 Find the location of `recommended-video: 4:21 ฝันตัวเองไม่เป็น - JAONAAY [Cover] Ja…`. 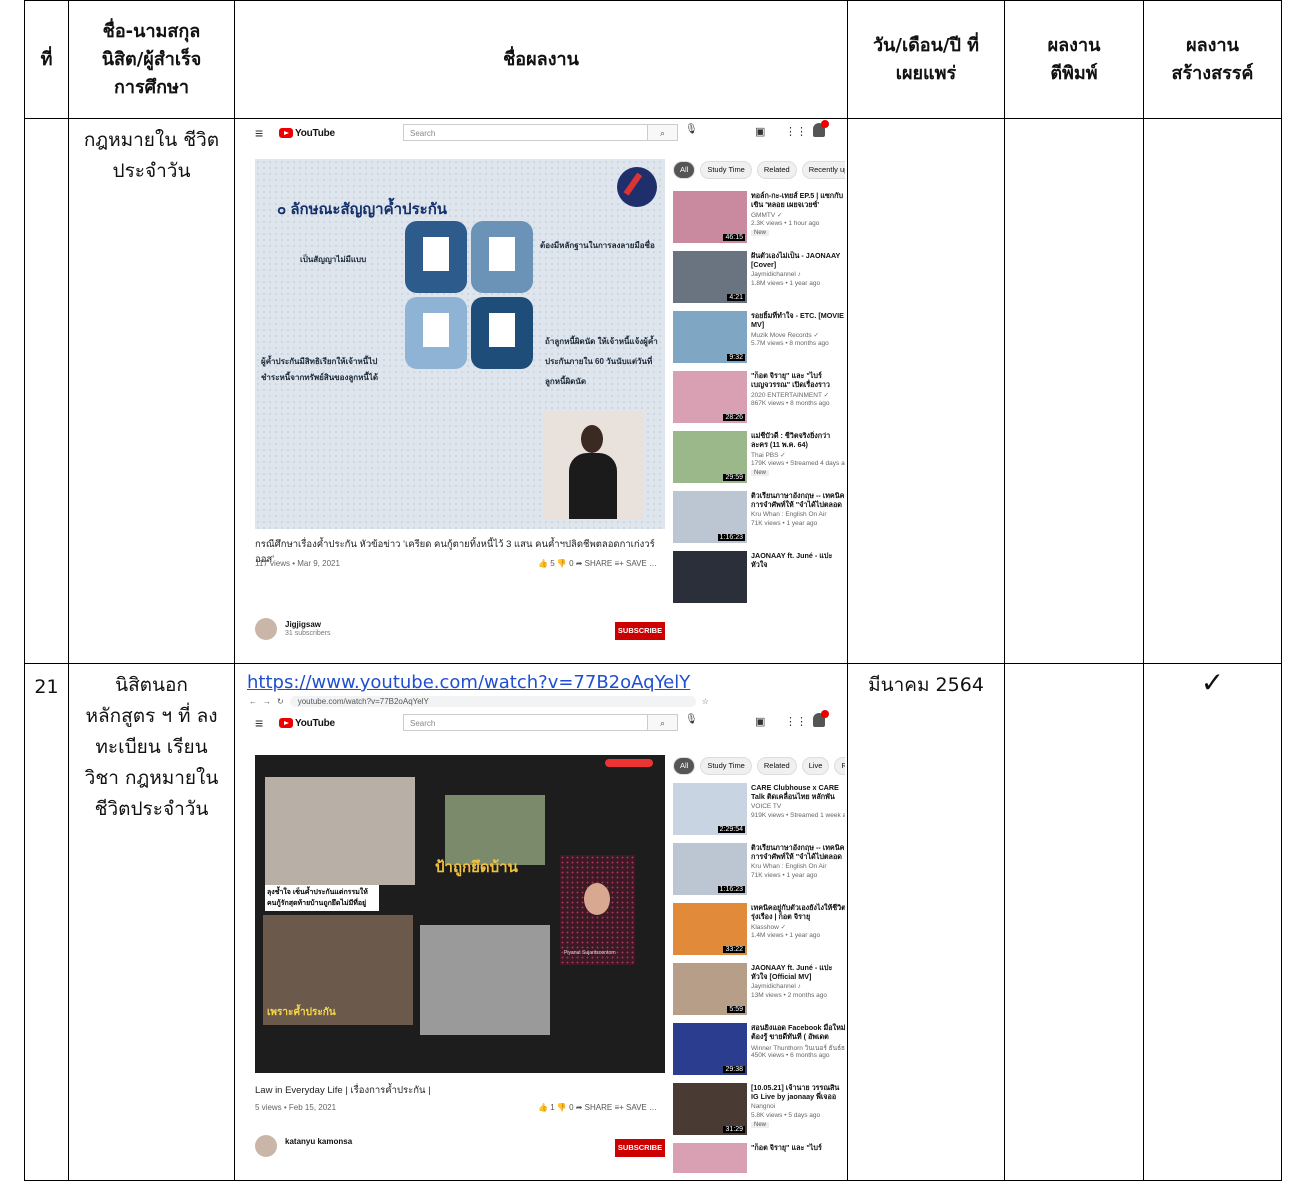

recommended-video: 4:21 ฝันตัวเองไม่เป็น - JAONAAY [Cover] Ja… is located at coordinates (759, 281).